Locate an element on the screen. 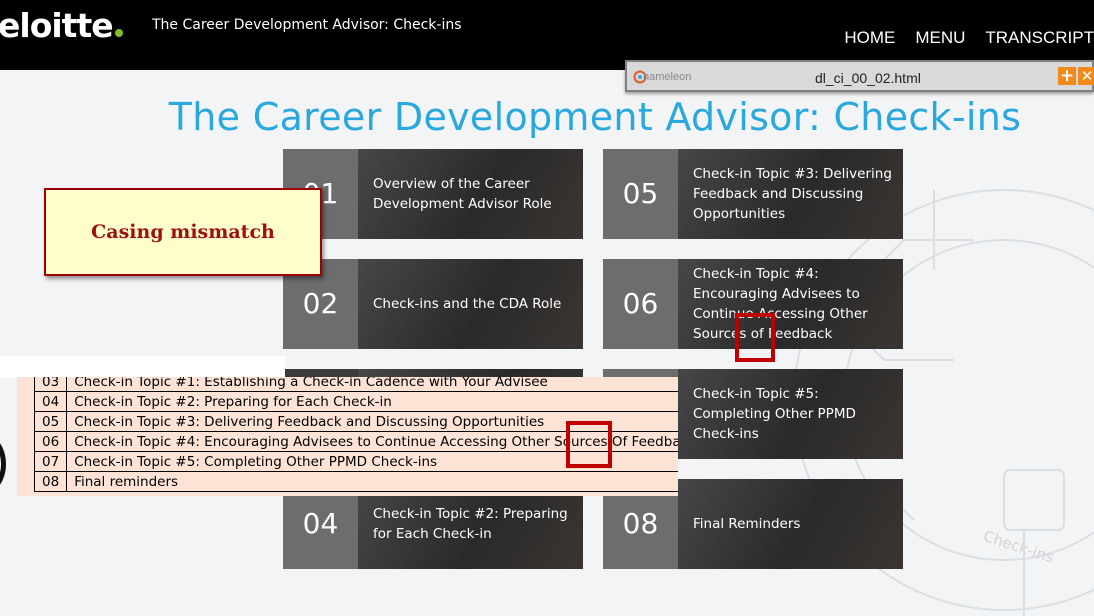  chameleon-filename: dl_ci_00_02.html is located at coordinates (868, 78).